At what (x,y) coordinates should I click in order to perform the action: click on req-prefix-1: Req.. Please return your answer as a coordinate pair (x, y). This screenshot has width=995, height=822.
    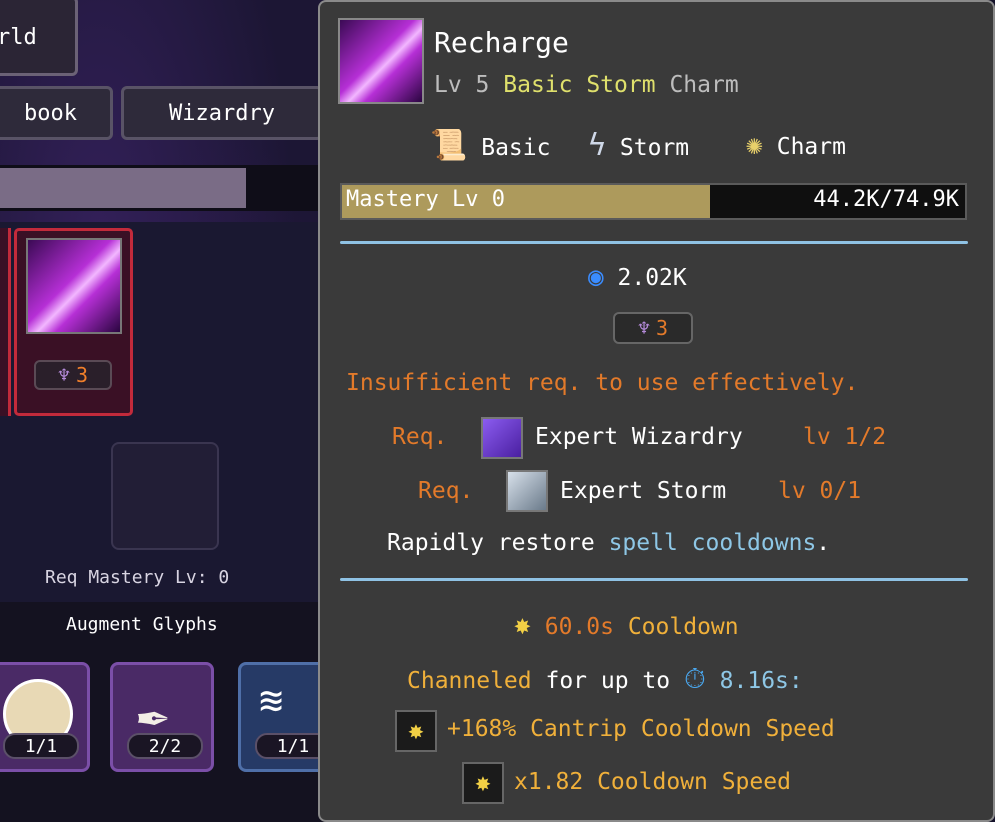
    Looking at the image, I should click on (420, 437).